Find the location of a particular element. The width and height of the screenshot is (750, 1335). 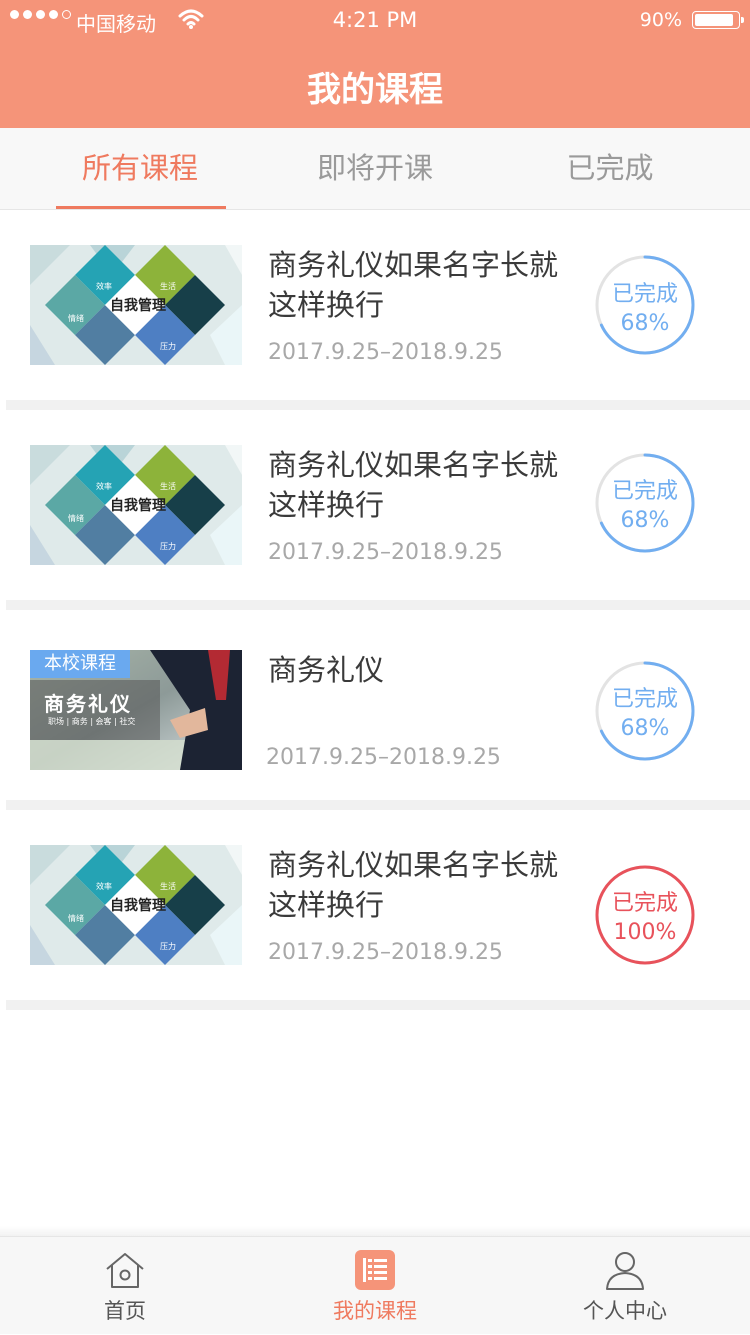

course-list-icon is located at coordinates (375, 1270).